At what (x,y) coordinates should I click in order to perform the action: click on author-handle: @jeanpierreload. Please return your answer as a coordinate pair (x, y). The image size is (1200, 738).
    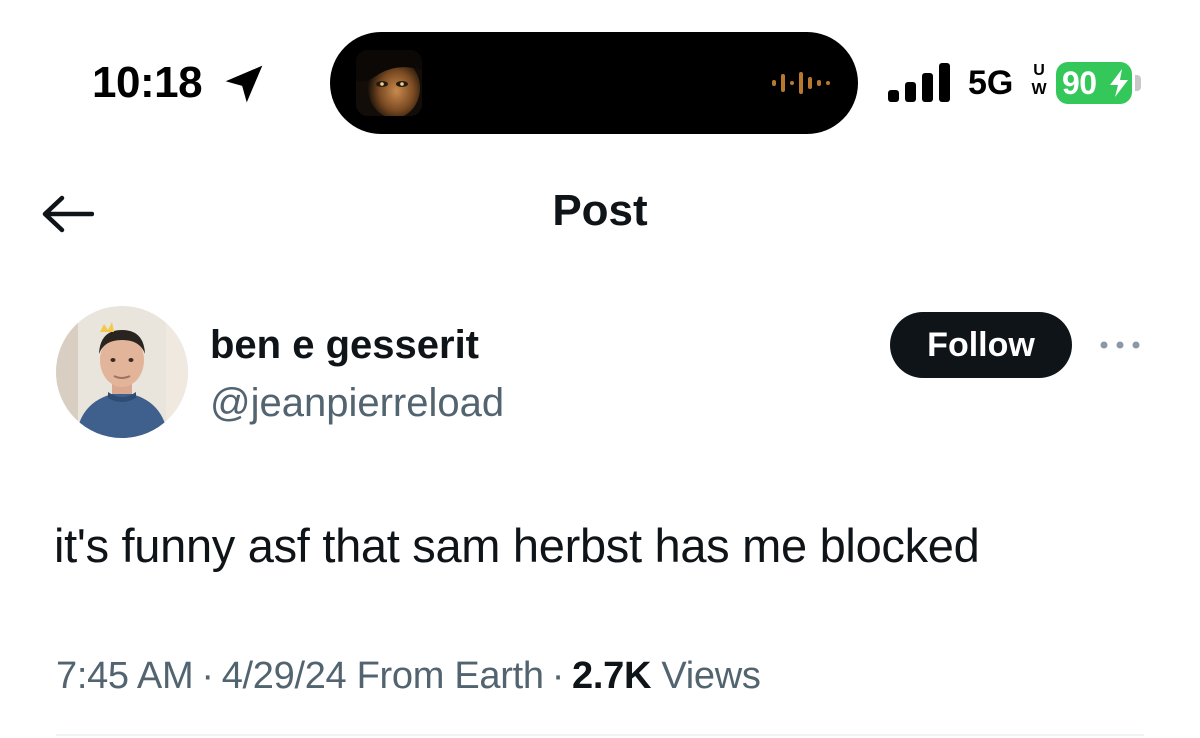
    Looking at the image, I should click on (357, 403).